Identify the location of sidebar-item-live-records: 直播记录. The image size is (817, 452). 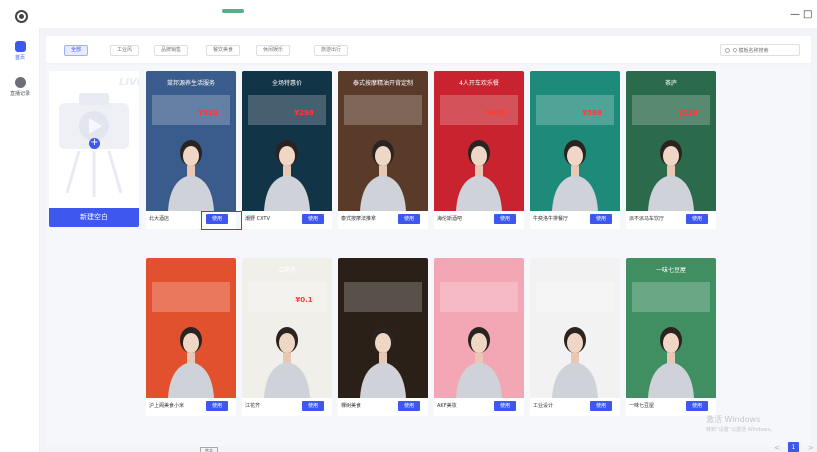
(20, 87).